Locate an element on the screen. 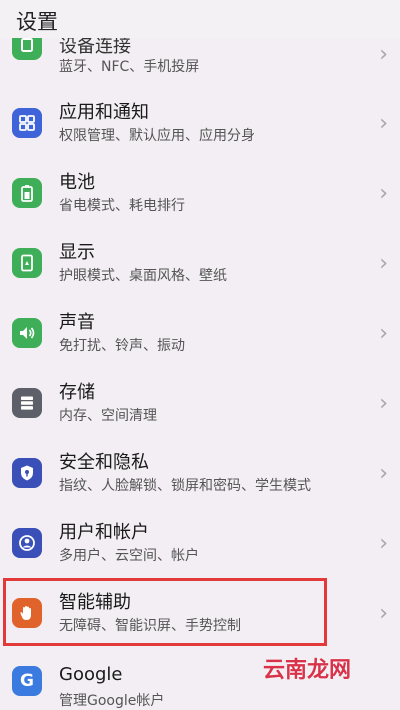 The image size is (400, 710). item-title: 安全和隐私 is located at coordinates (104, 462).